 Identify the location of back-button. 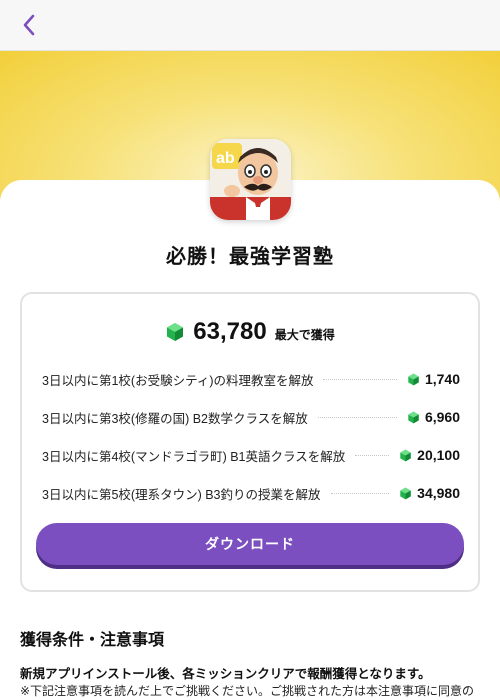
(29, 25).